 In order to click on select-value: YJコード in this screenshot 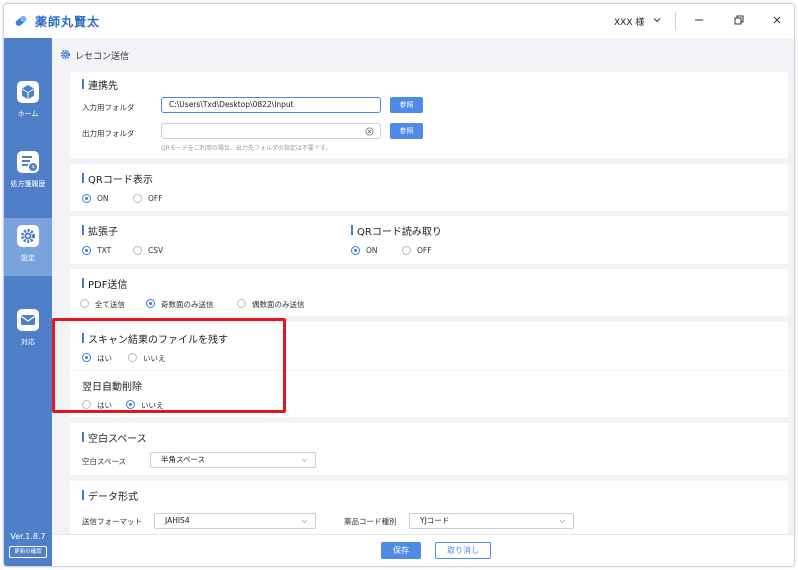, I will do `click(435, 520)`.